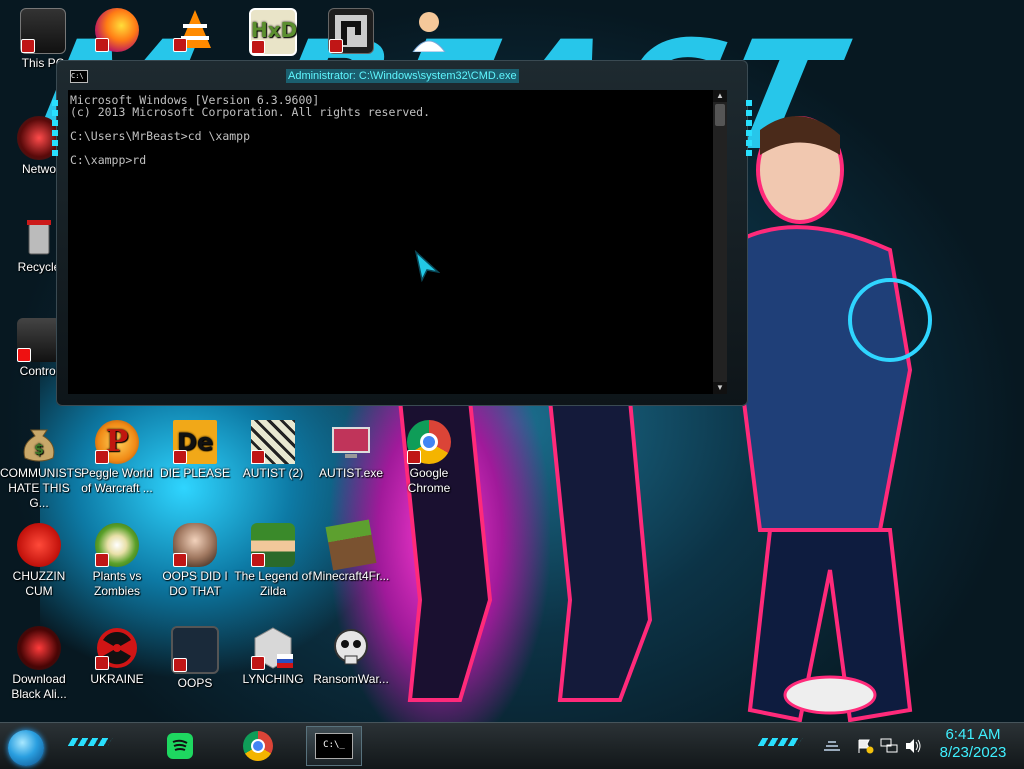 The width and height of the screenshot is (1024, 769). Describe the element at coordinates (273, 648) in the screenshot. I see `lynching-icon` at that location.